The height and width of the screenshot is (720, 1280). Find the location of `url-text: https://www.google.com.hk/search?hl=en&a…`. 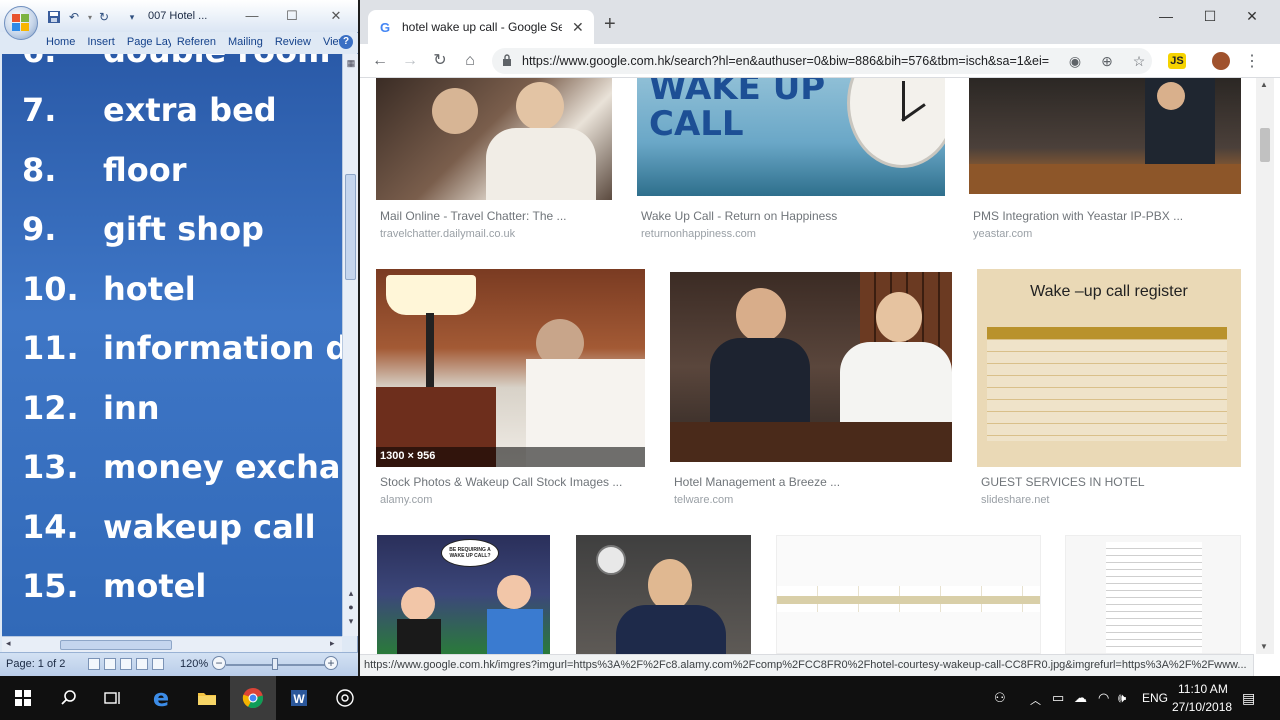

url-text: https://www.google.com.hk/search?hl=en&a… is located at coordinates (786, 61).